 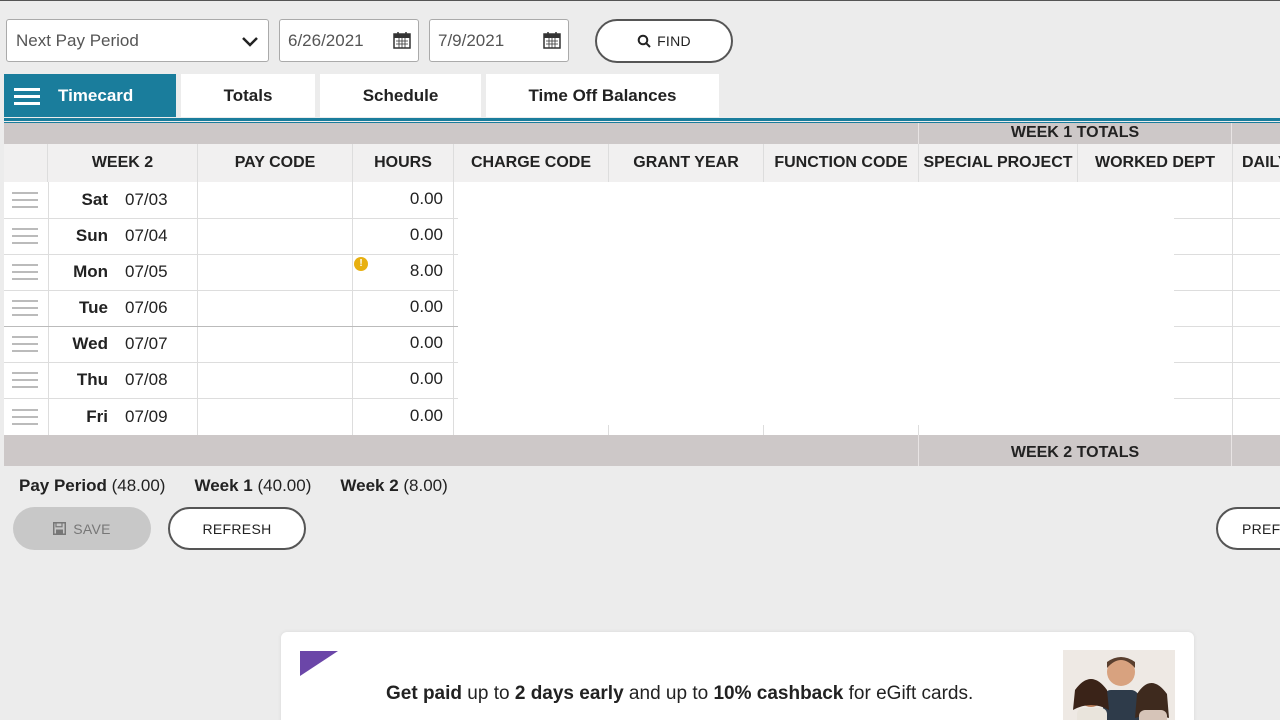 What do you see at coordinates (998, 163) in the screenshot?
I see `header-special-project: SPECIAL PROJECT` at bounding box center [998, 163].